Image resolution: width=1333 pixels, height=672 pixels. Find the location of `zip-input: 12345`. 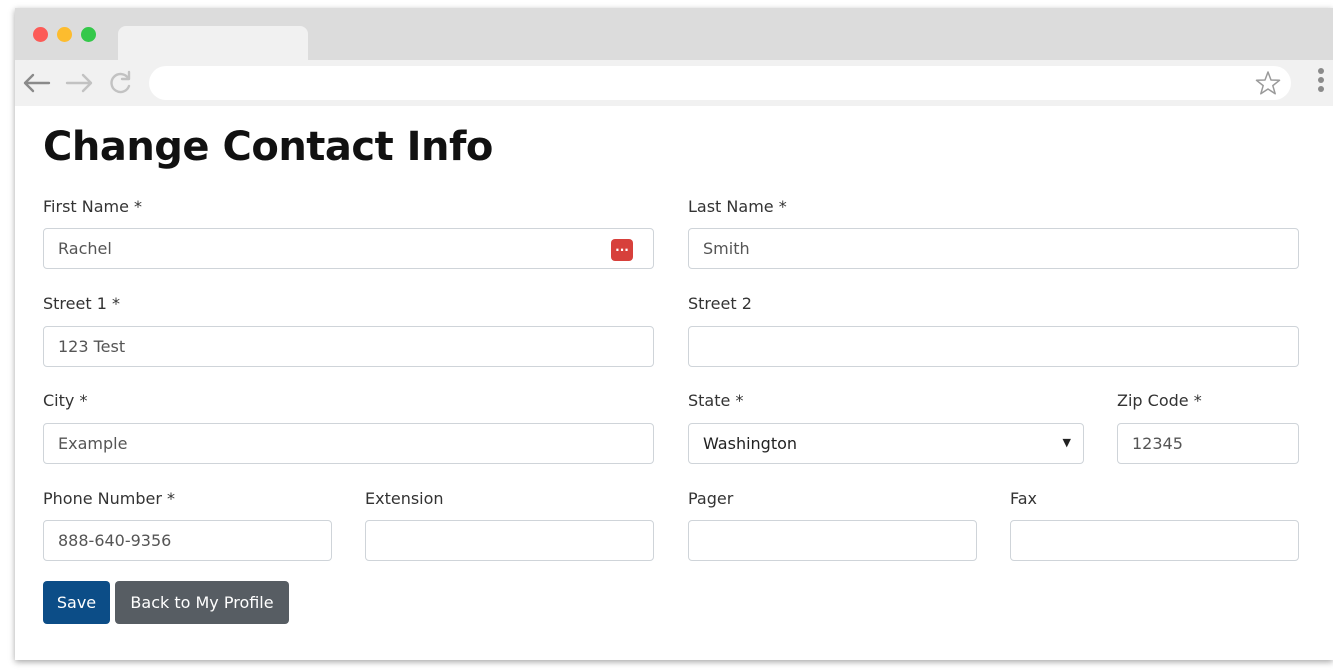

zip-input: 12345 is located at coordinates (1208, 443).